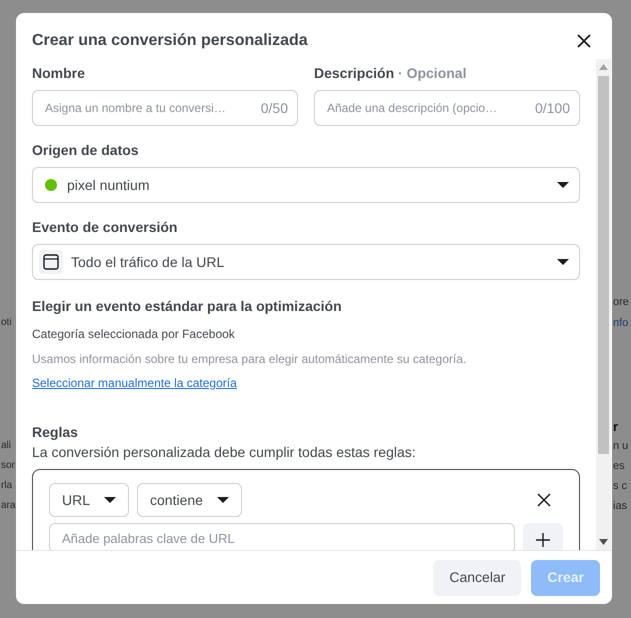 The height and width of the screenshot is (618, 631). Describe the element at coordinates (250, 359) in the screenshot. I see `help-text: Usamos información sobre tu empresa para elegir automáticamente su categoría.` at that location.